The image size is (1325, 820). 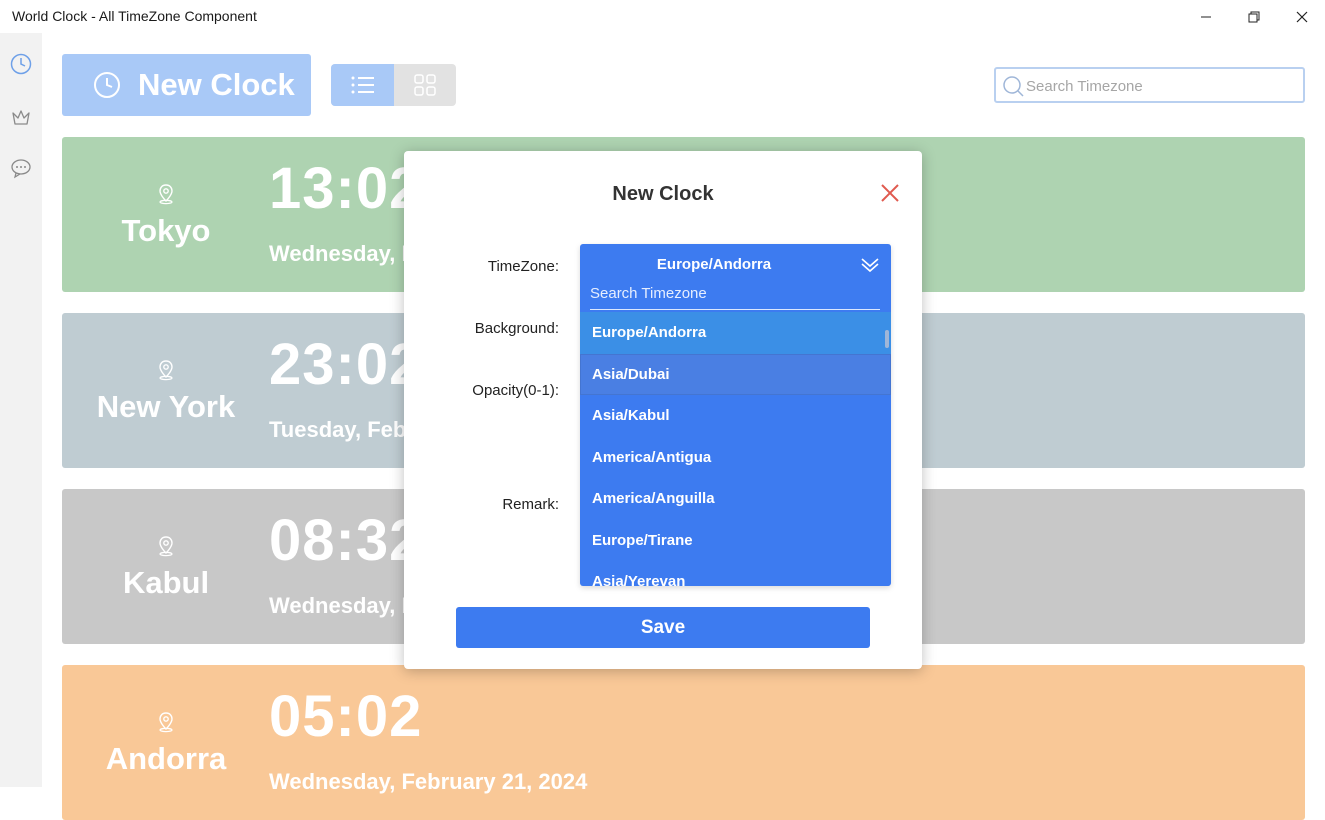 What do you see at coordinates (735, 333) in the screenshot?
I see `timezone-option: Europe/Andorra` at bounding box center [735, 333].